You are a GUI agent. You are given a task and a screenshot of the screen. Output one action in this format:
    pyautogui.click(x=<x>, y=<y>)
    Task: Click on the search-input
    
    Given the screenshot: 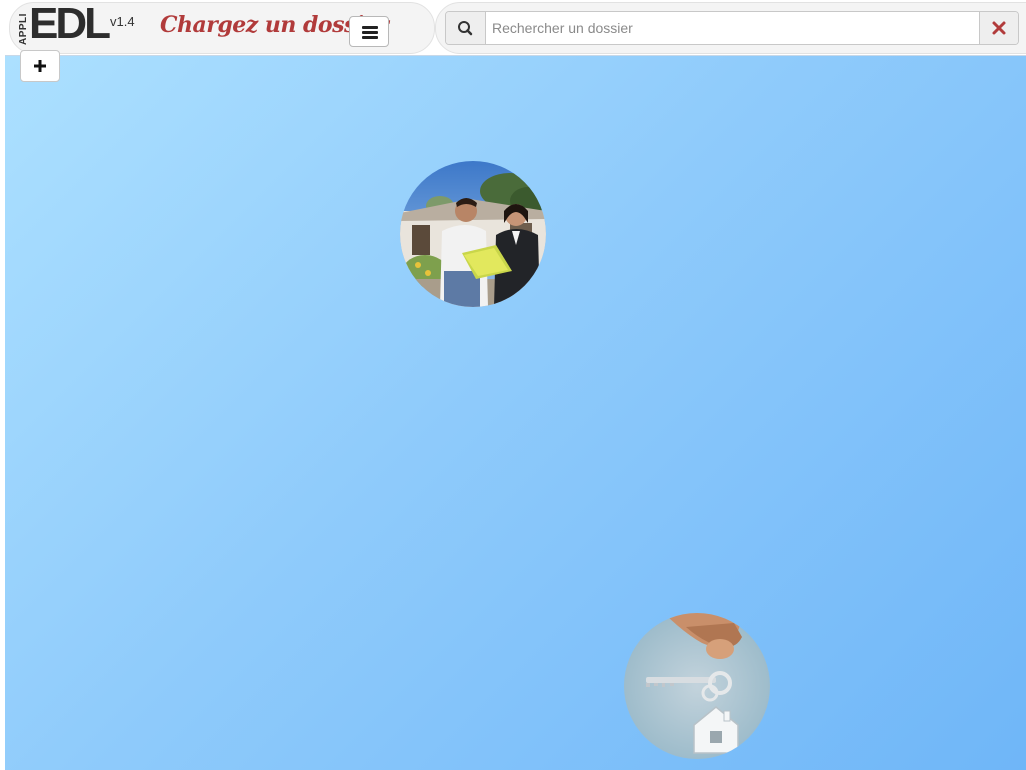 What is the action you would take?
    pyautogui.click(x=733, y=28)
    